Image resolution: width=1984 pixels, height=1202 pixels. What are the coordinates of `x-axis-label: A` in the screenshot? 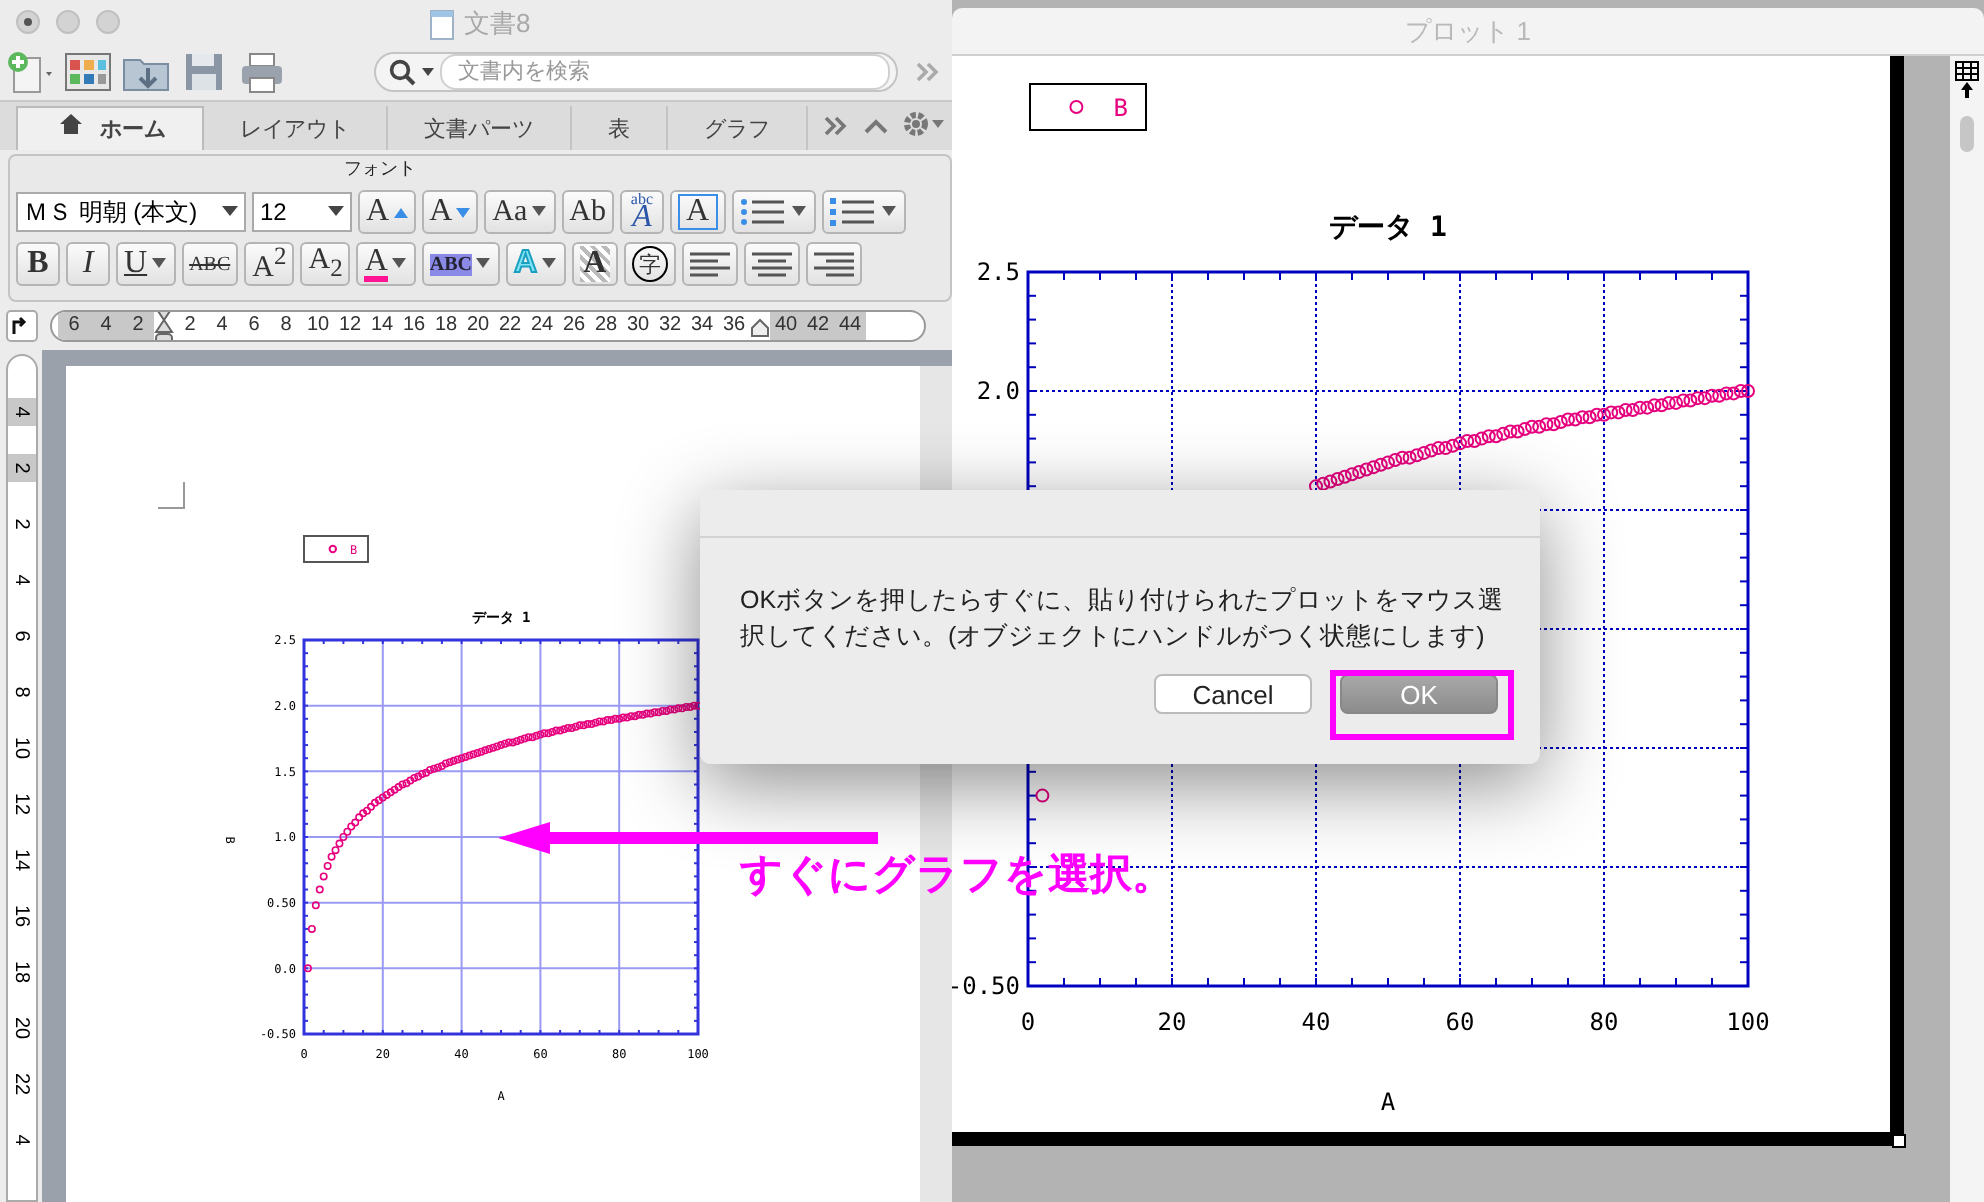 It's located at (1388, 1102).